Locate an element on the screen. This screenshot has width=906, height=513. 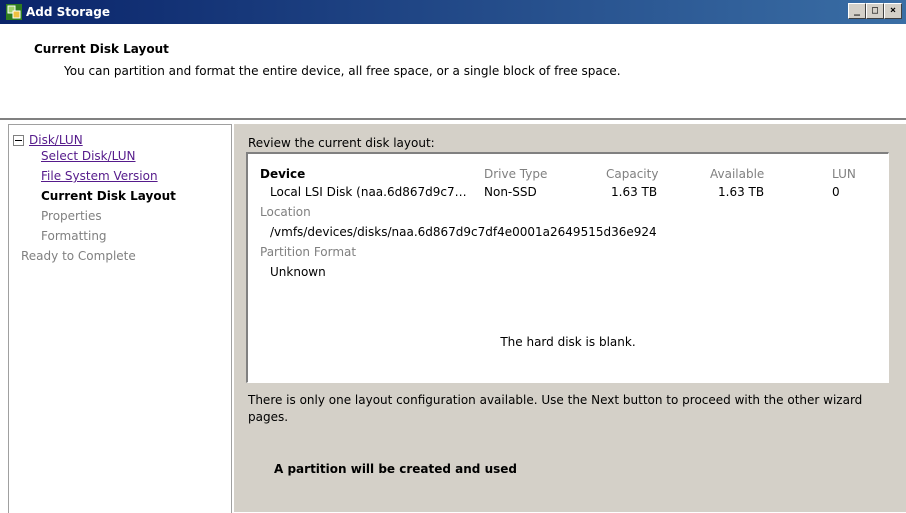
minimize-icon: _ is located at coordinates (857, 10).